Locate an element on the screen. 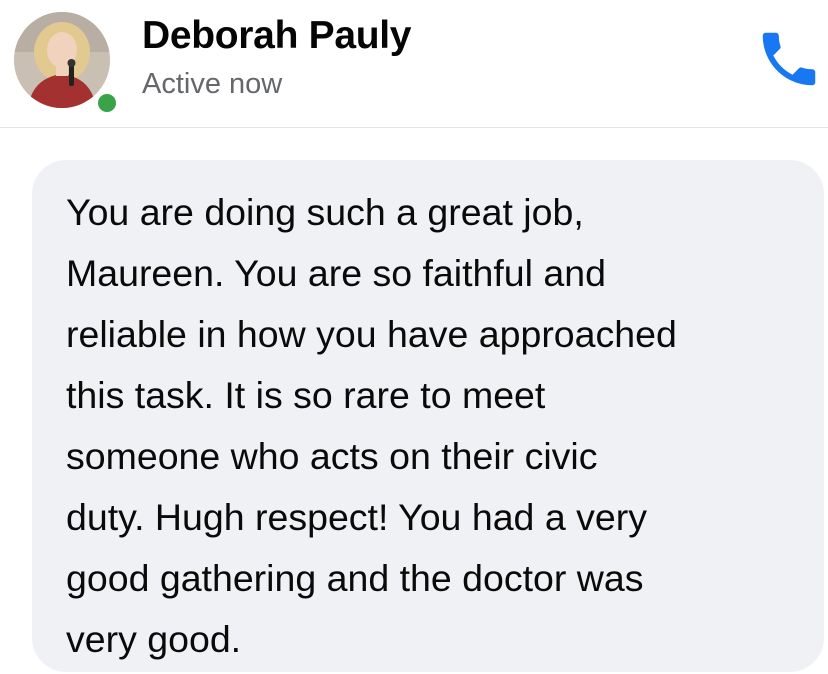 This screenshot has width=828, height=674. message-line: someone who acts on their civic is located at coordinates (332, 456).